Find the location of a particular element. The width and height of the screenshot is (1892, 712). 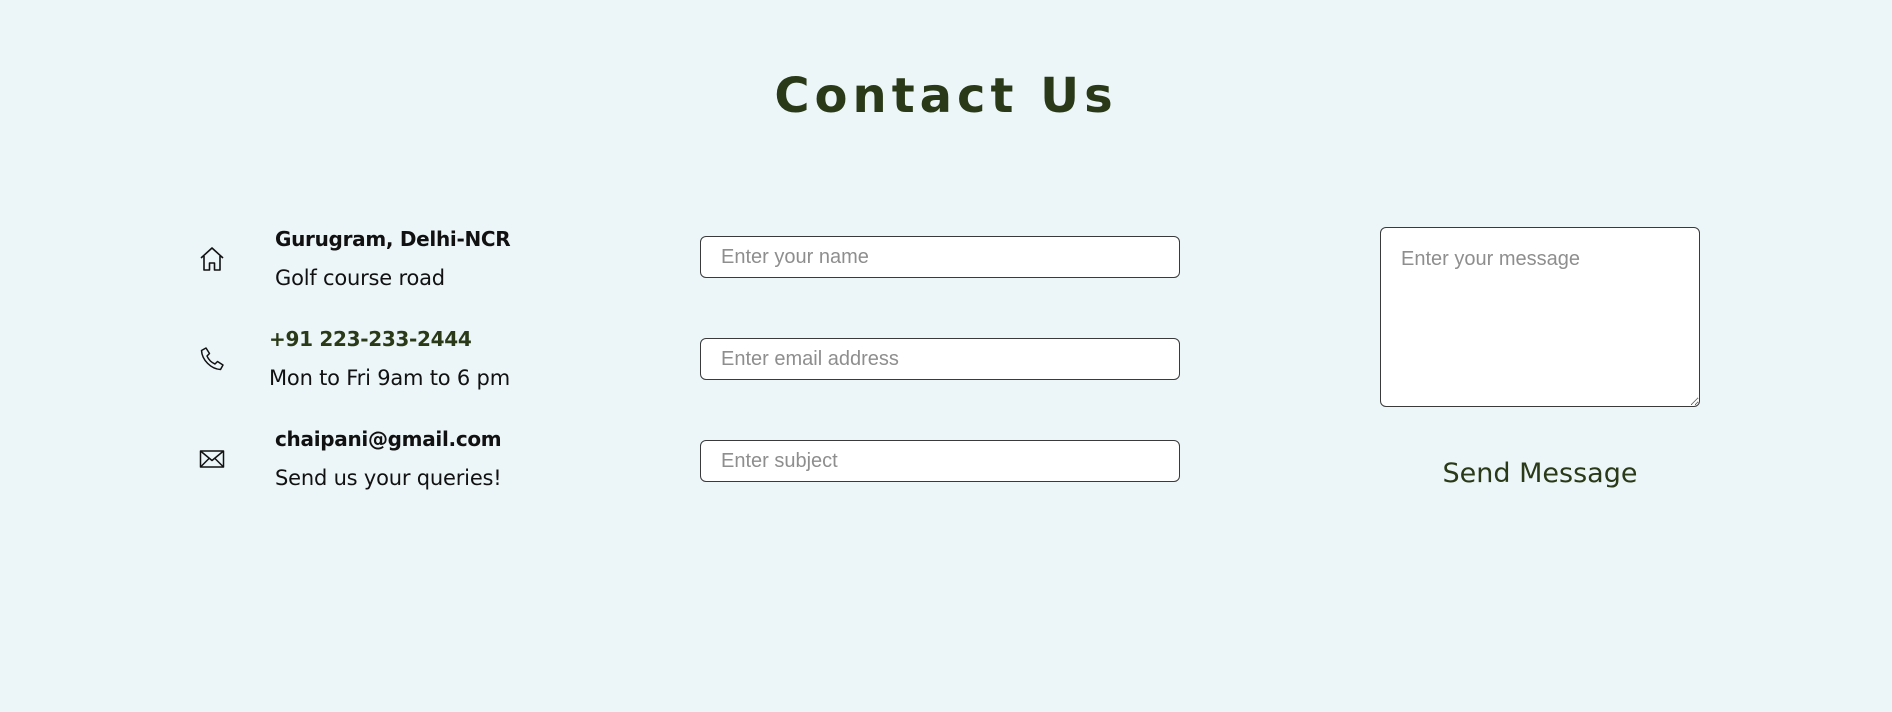

email-heading: chaipani@gmail.com is located at coordinates (388, 439).